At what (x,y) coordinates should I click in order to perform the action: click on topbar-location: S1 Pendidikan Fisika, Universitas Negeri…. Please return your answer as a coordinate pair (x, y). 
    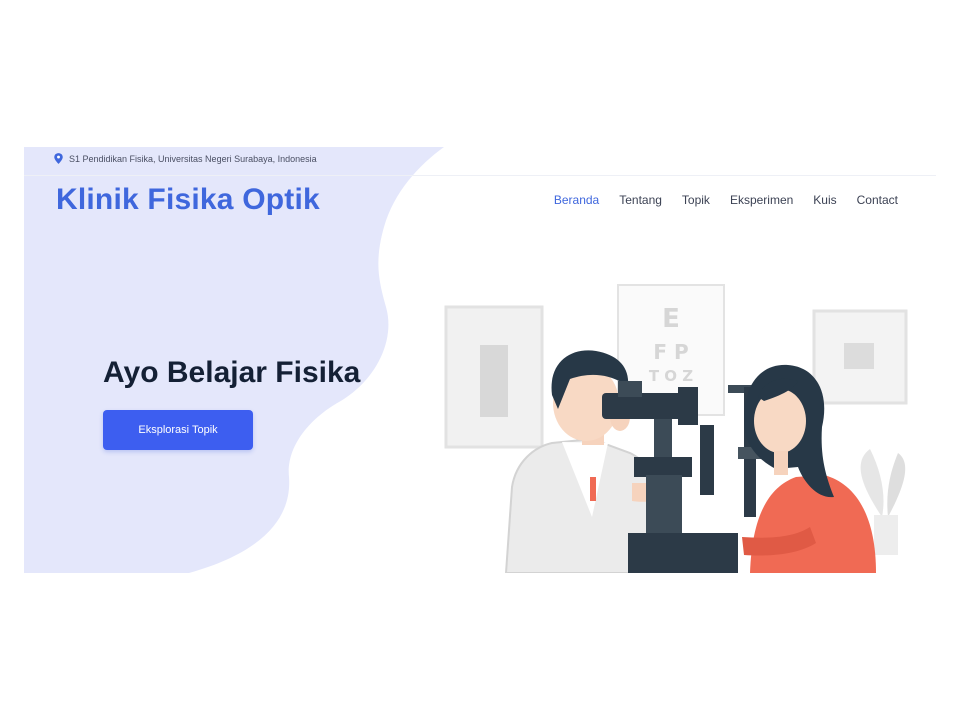
    Looking at the image, I should click on (185, 158).